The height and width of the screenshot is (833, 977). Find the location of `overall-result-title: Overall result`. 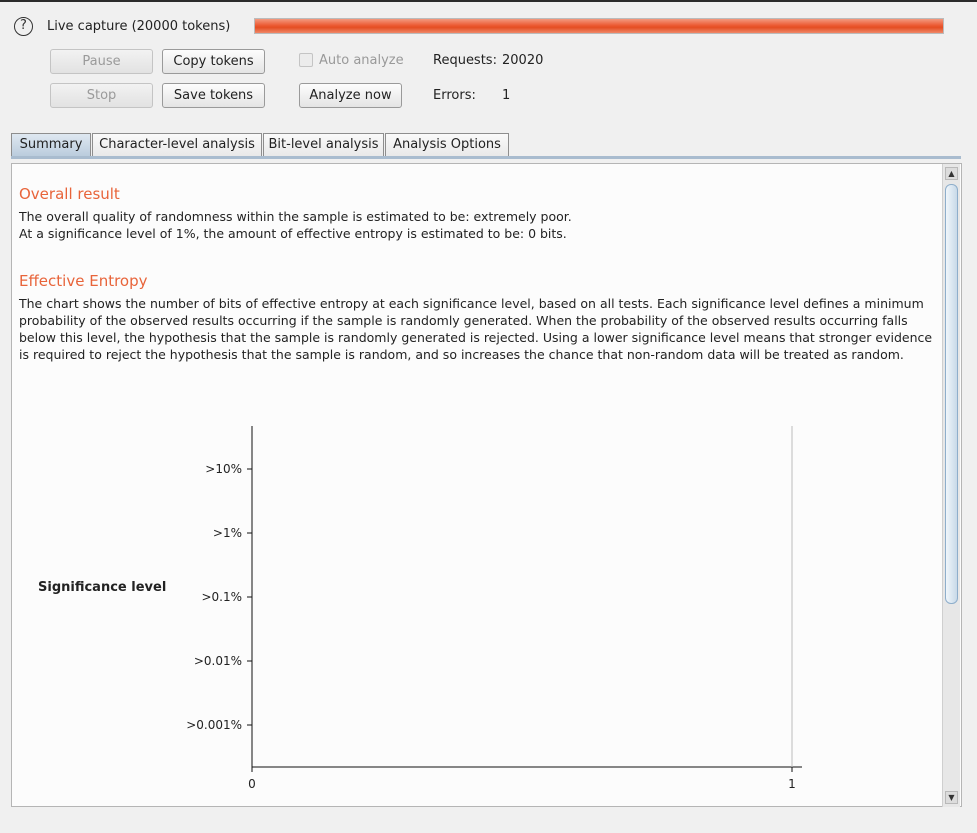

overall-result-title: Overall result is located at coordinates (69, 194).